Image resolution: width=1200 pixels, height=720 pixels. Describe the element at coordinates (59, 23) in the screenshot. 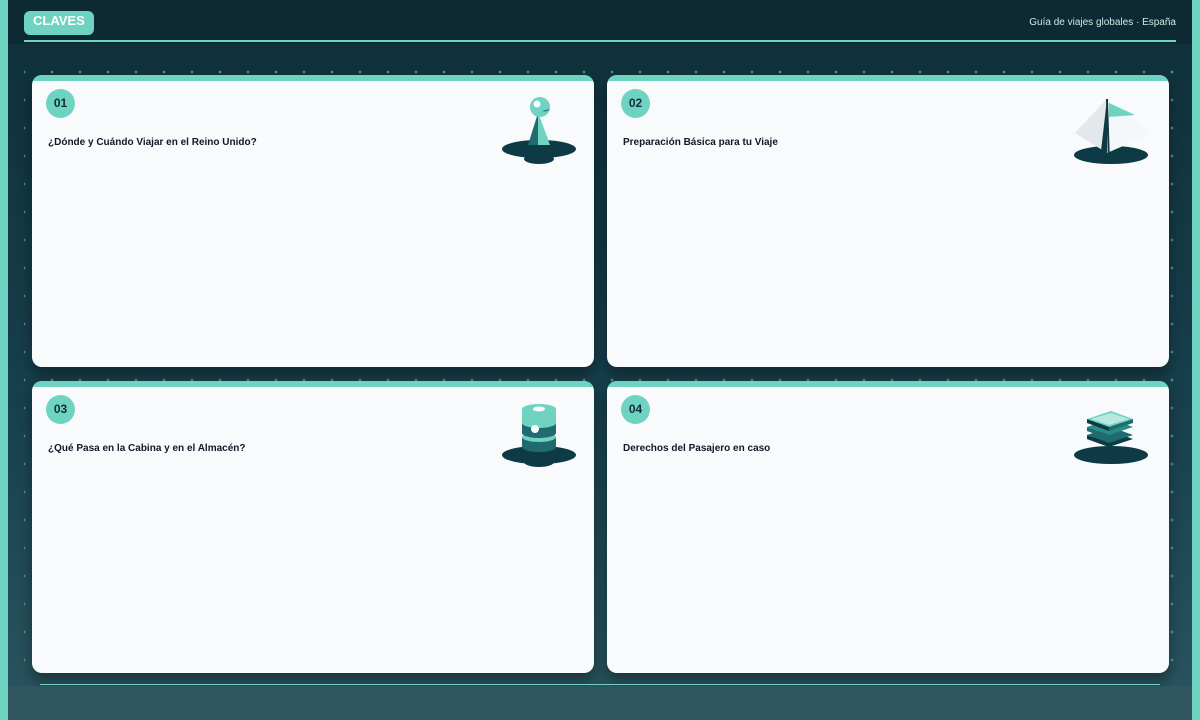

I see `claves-badge: CLAVES` at that location.